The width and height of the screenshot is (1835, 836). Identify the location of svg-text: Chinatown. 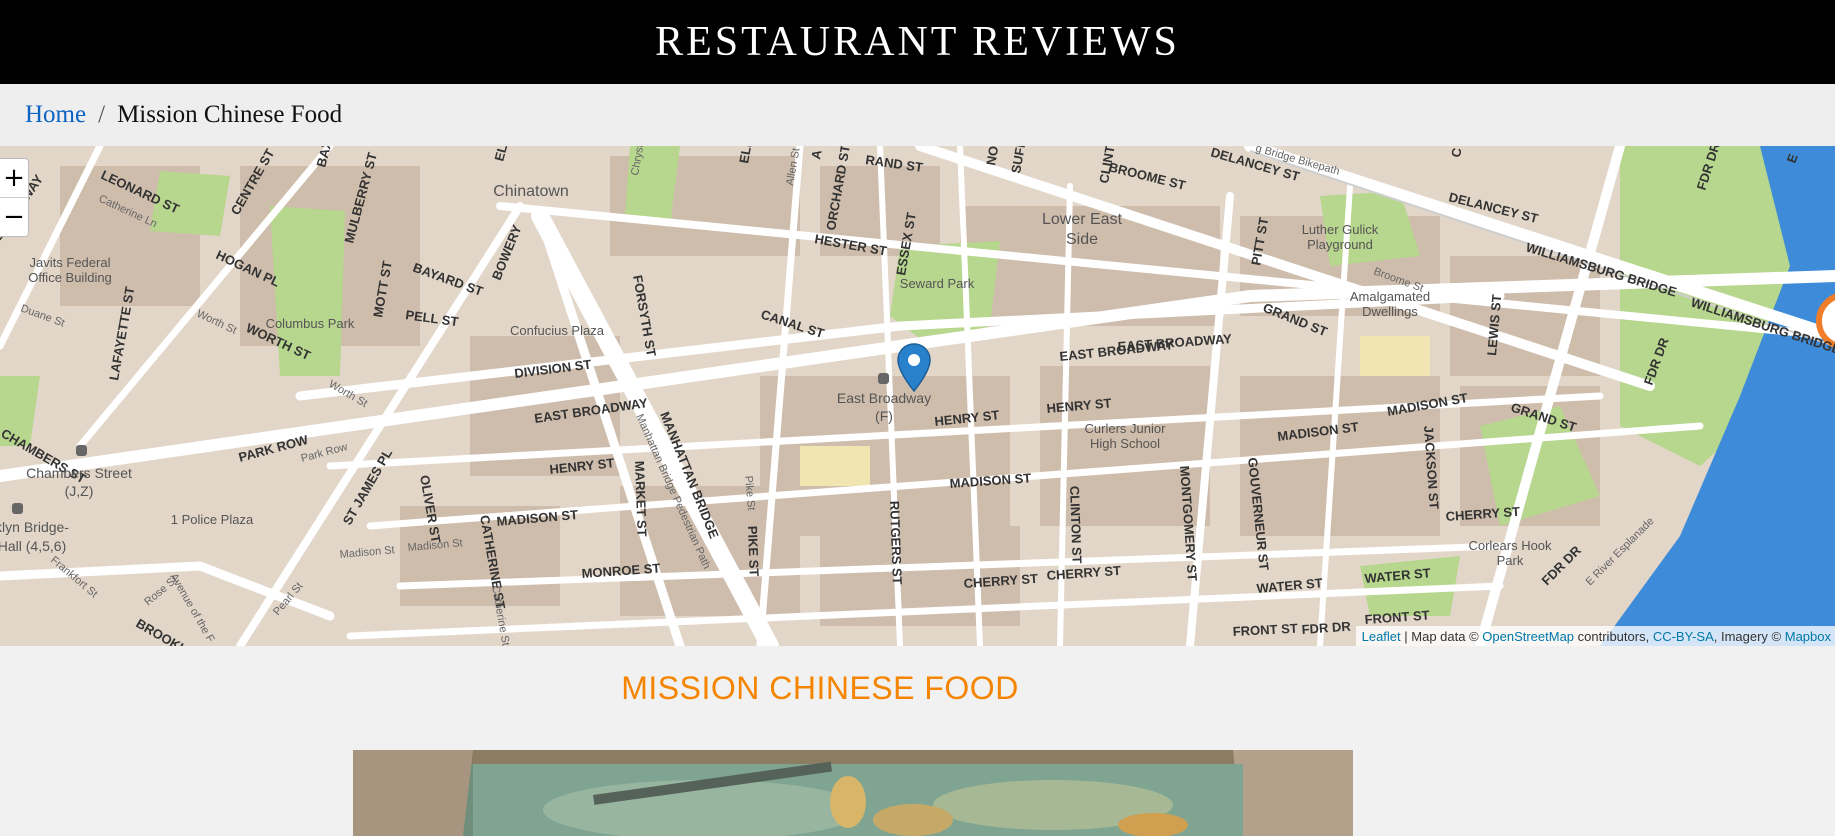
(531, 191).